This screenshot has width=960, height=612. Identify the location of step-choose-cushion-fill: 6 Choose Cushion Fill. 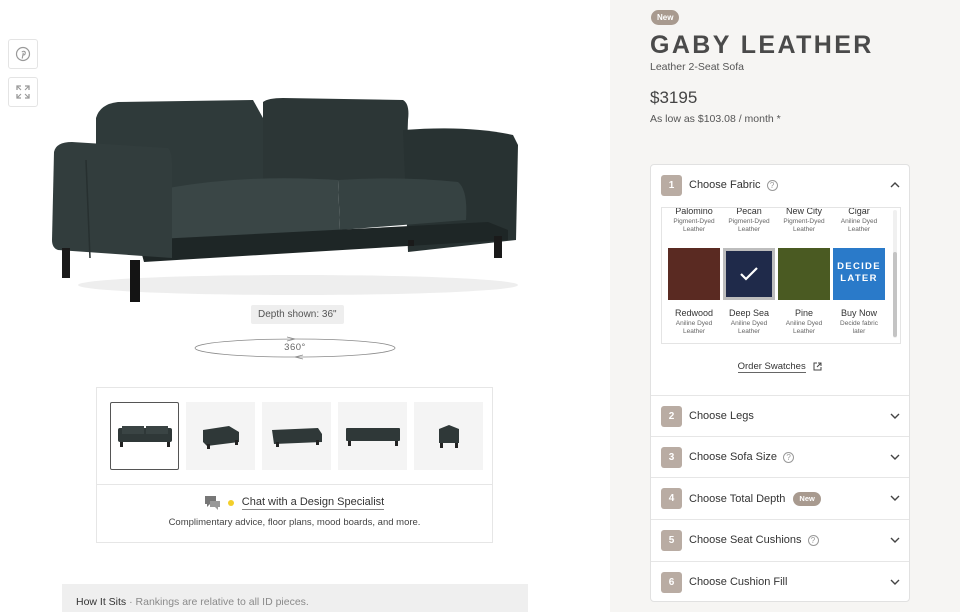
(780, 581).